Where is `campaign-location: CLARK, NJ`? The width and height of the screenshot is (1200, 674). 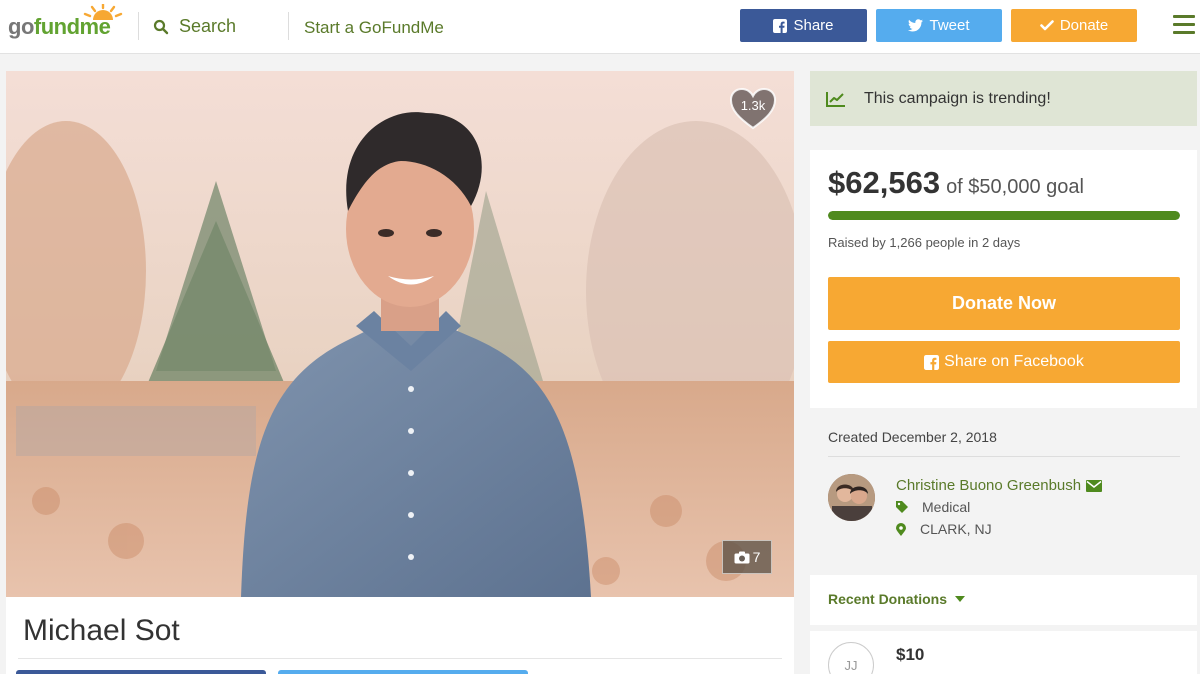
campaign-location: CLARK, NJ is located at coordinates (944, 529).